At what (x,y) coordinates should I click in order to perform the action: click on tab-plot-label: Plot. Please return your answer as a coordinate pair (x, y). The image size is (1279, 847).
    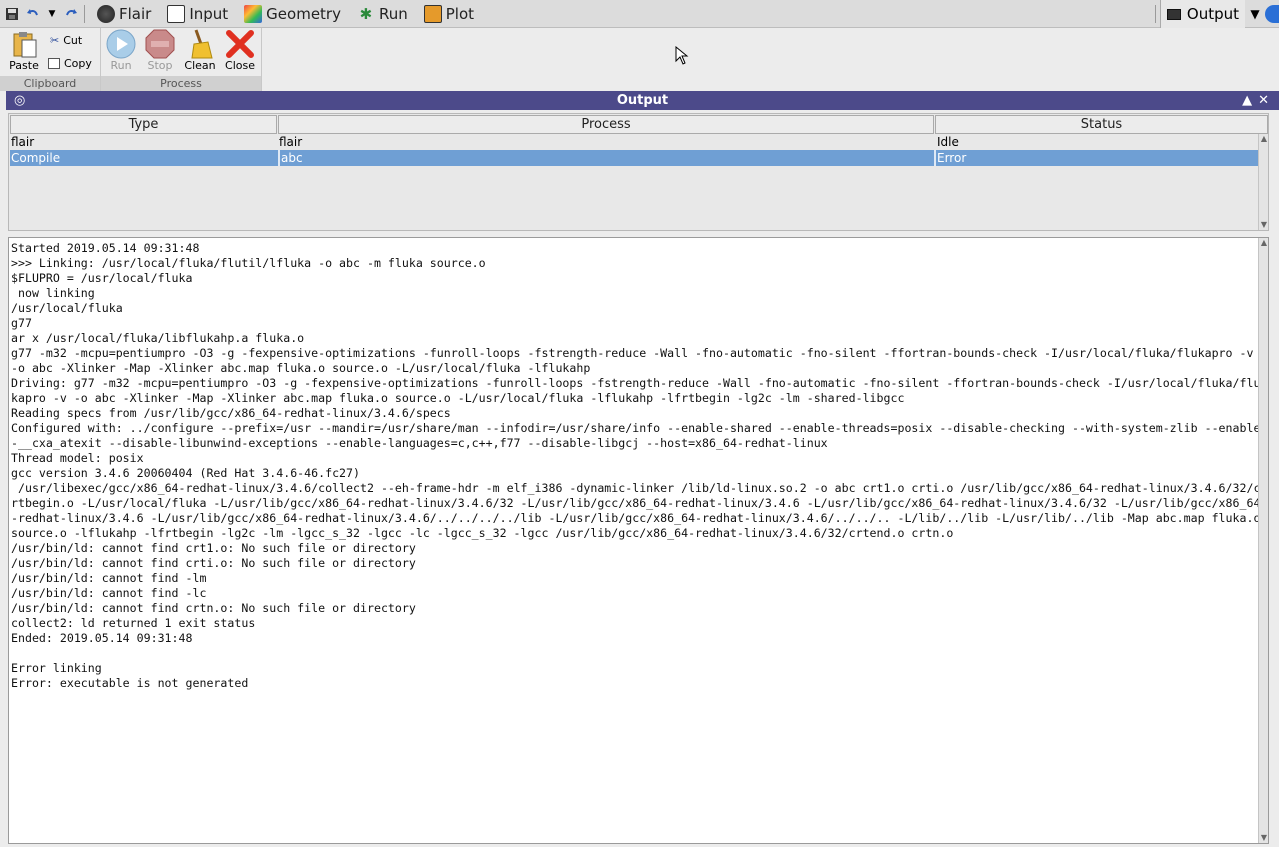
    Looking at the image, I should click on (460, 13).